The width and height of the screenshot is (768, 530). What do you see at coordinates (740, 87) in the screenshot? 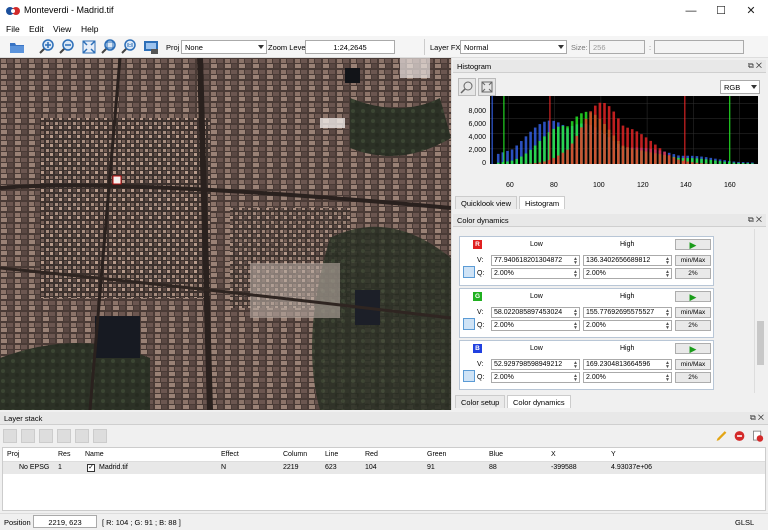
I see `histogram-mode-select: RGB` at bounding box center [740, 87].